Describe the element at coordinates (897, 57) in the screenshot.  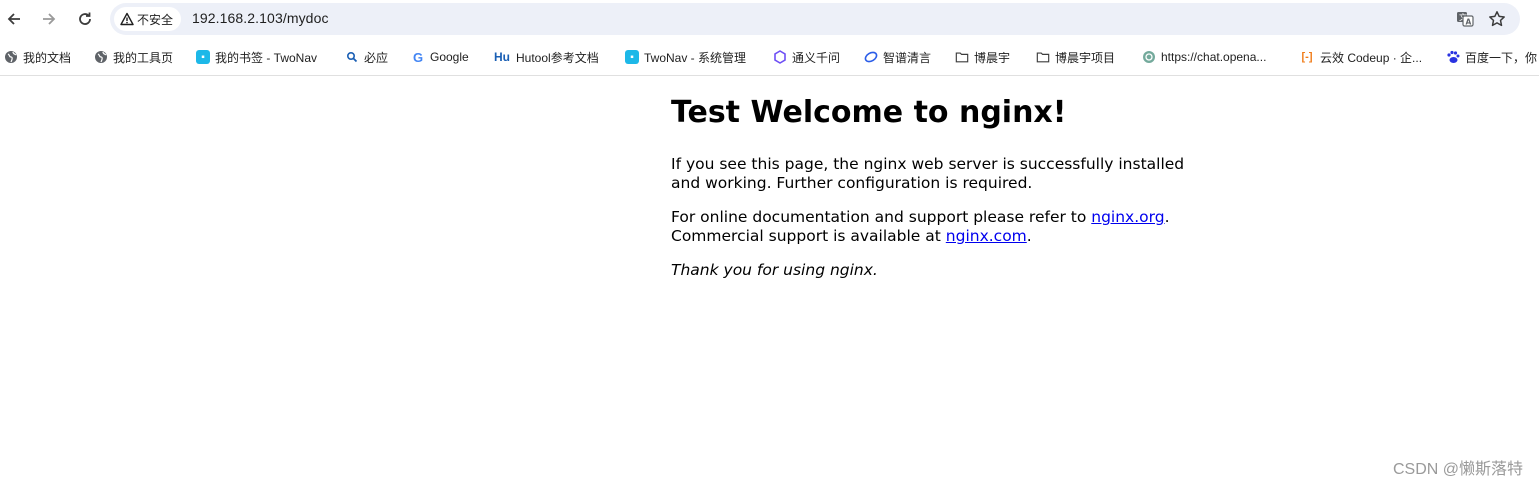
I see `bookmark-item: 智谱清言` at that location.